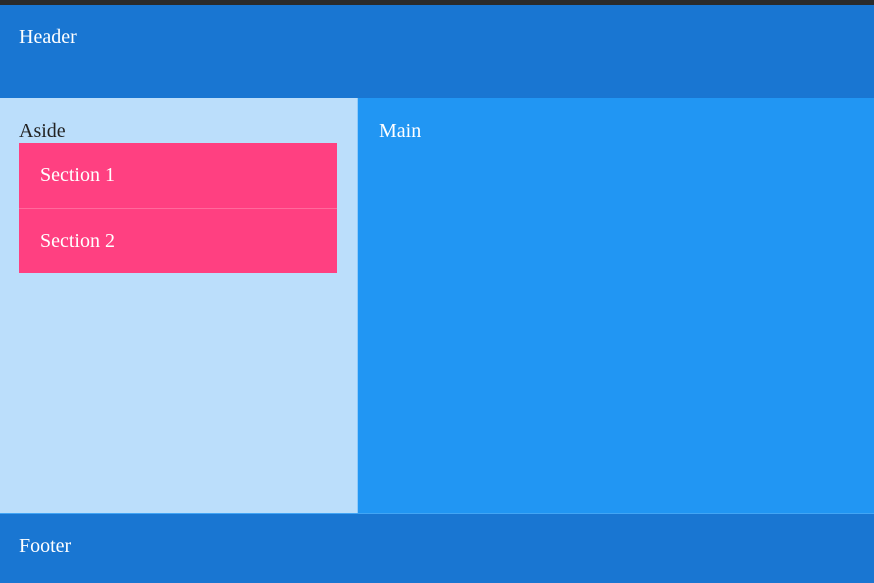 This screenshot has width=874, height=583. Describe the element at coordinates (42, 131) in the screenshot. I see `aside-title: Aside` at that location.